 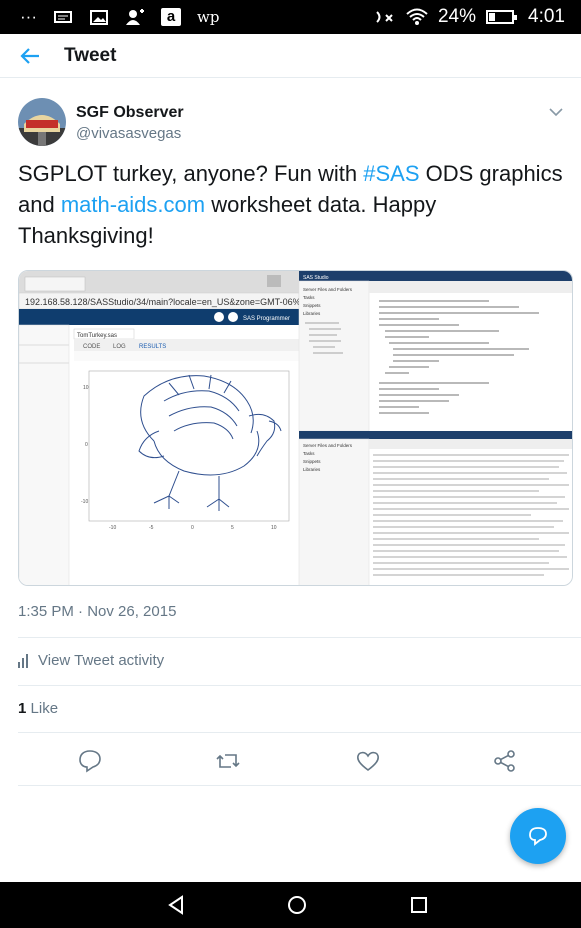 What do you see at coordinates (176, 905) in the screenshot?
I see `back-triangle-icon` at bounding box center [176, 905].